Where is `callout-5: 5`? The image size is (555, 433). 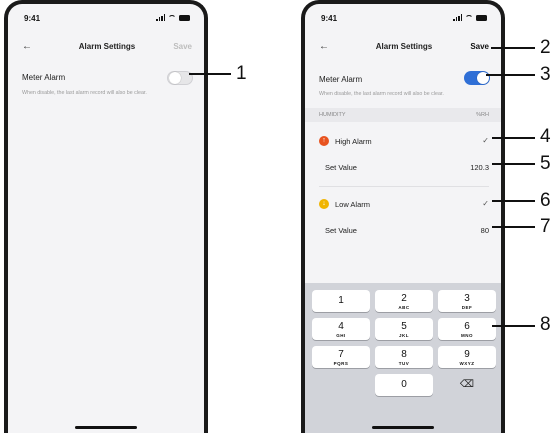
callout-5: 5 is located at coordinates (545, 163).